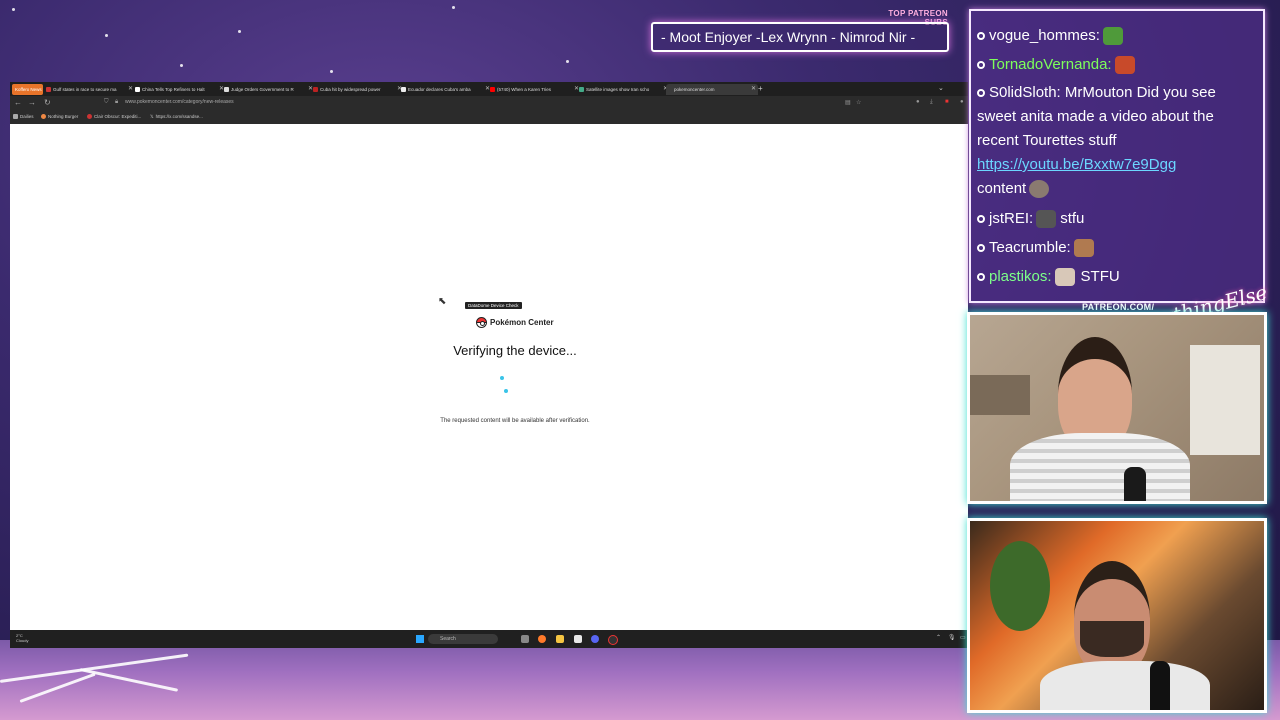  Describe the element at coordinates (1002, 188) in the screenshot. I see `chat-text: content` at that location.